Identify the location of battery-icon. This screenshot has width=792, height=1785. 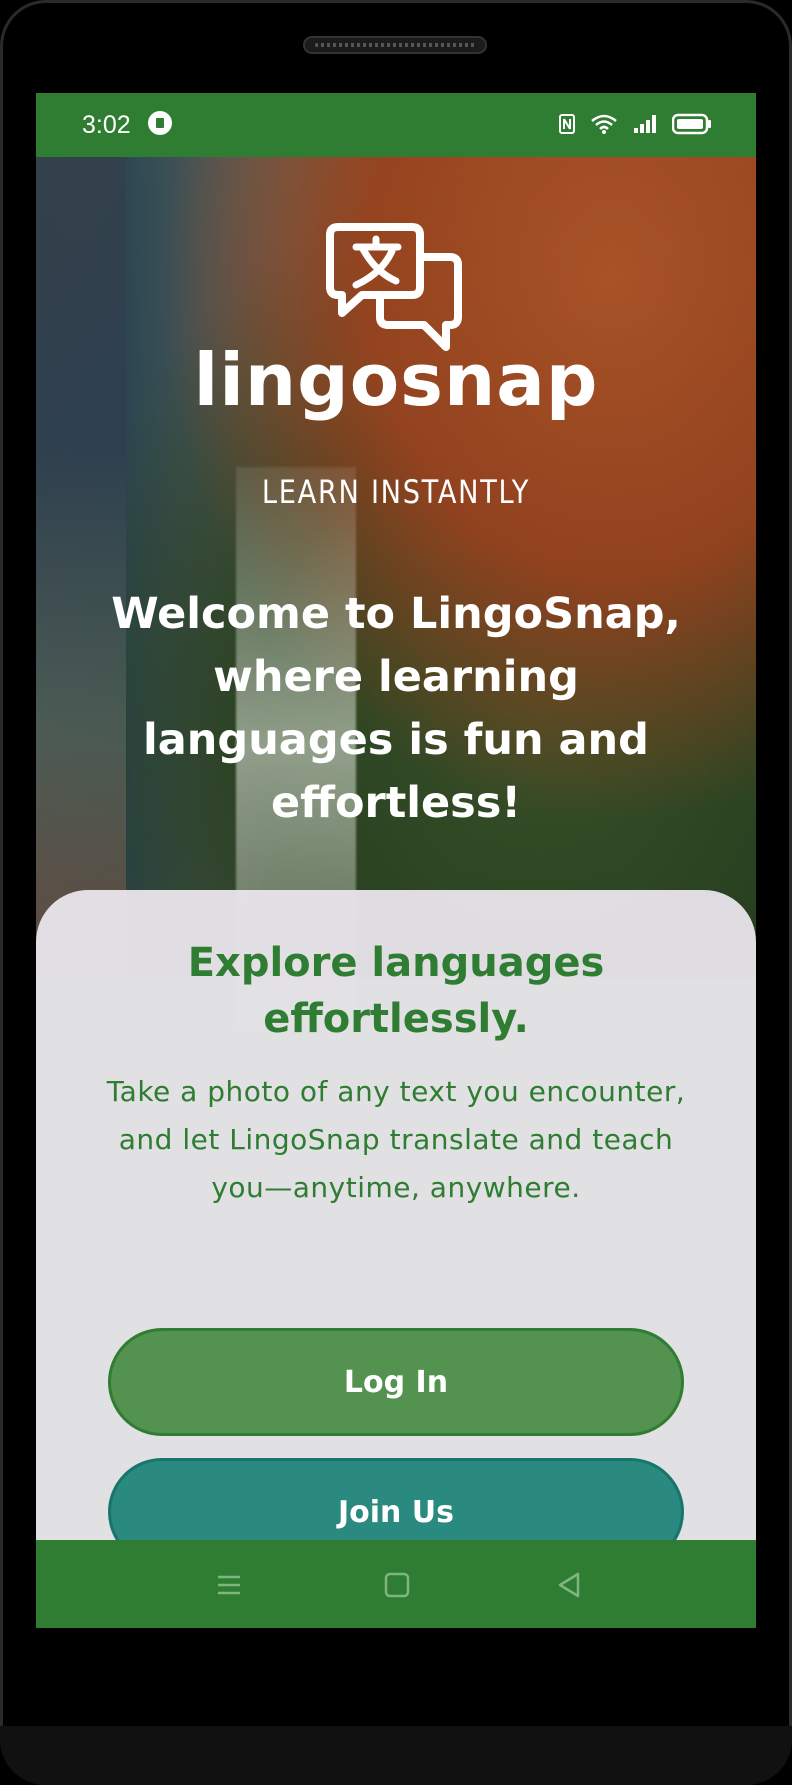
(692, 124).